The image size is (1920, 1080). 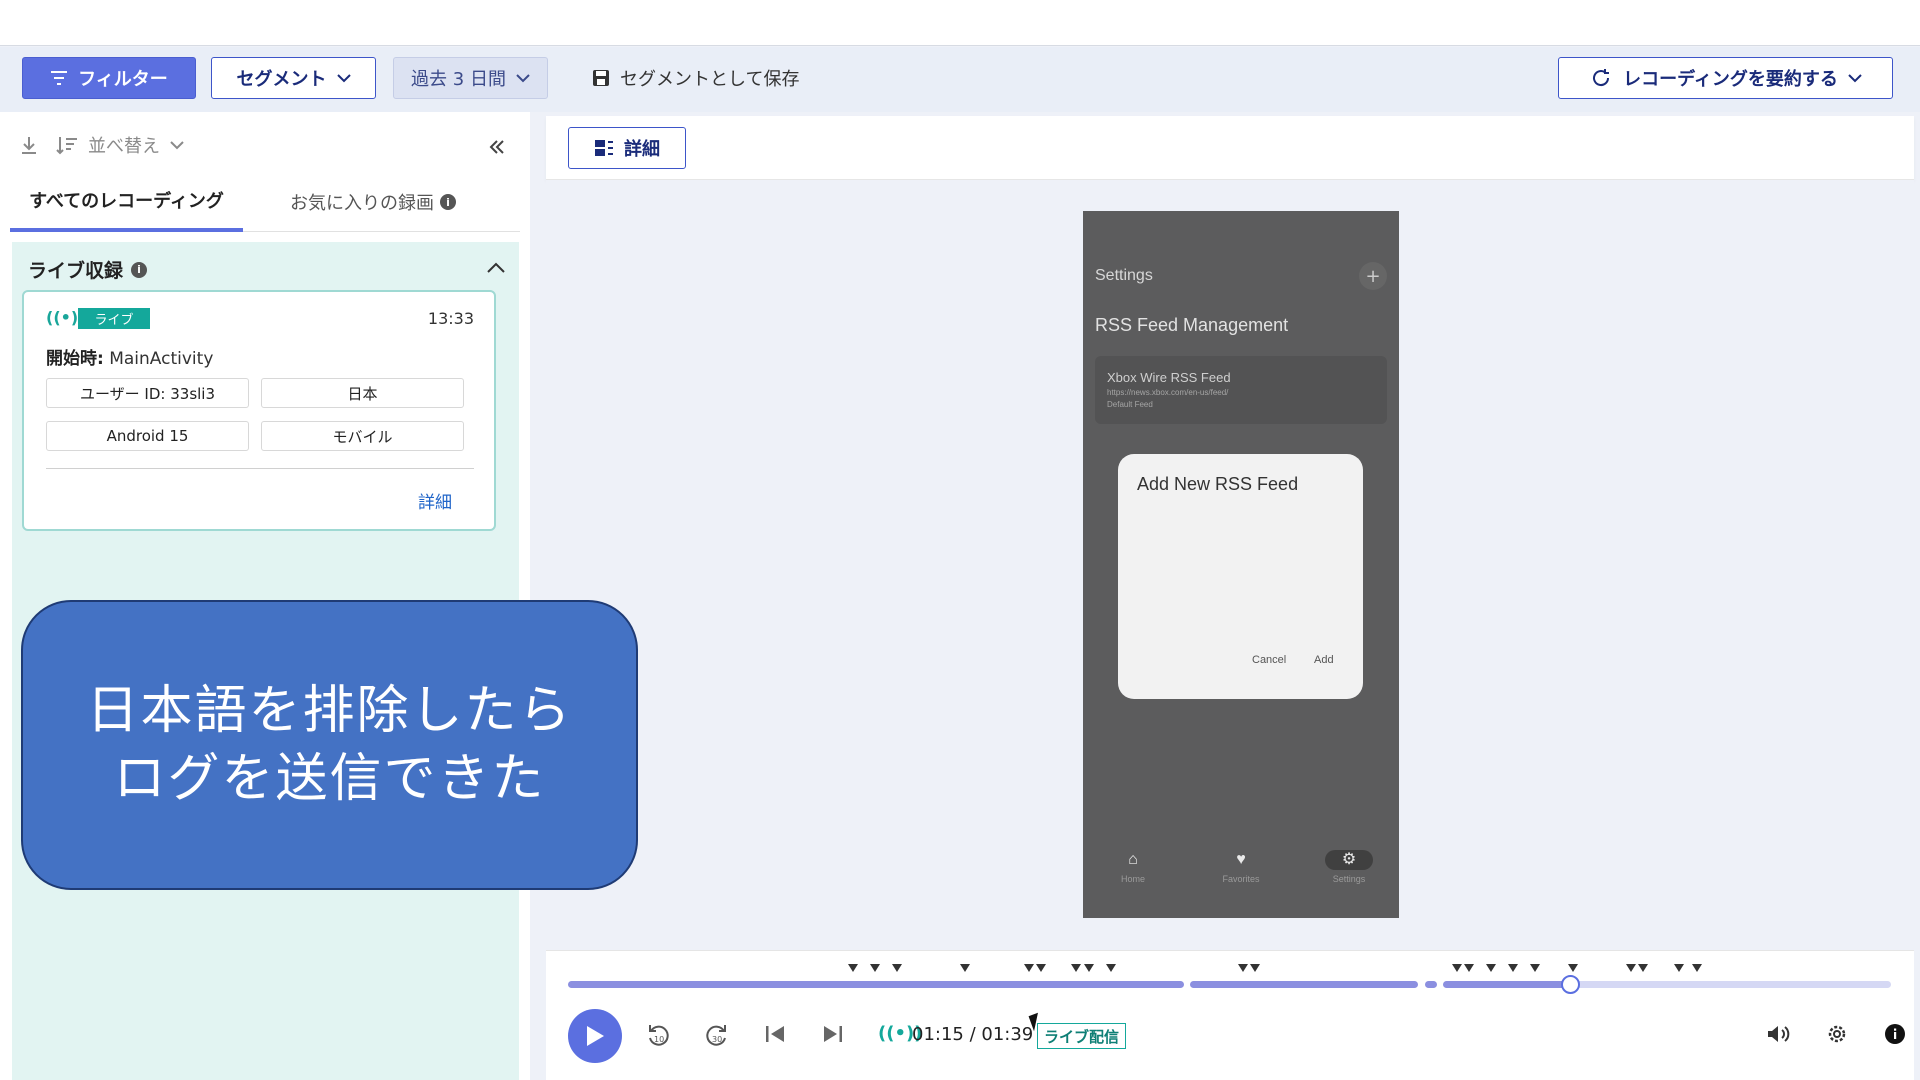 I want to click on info-button, so click(x=1895, y=1036).